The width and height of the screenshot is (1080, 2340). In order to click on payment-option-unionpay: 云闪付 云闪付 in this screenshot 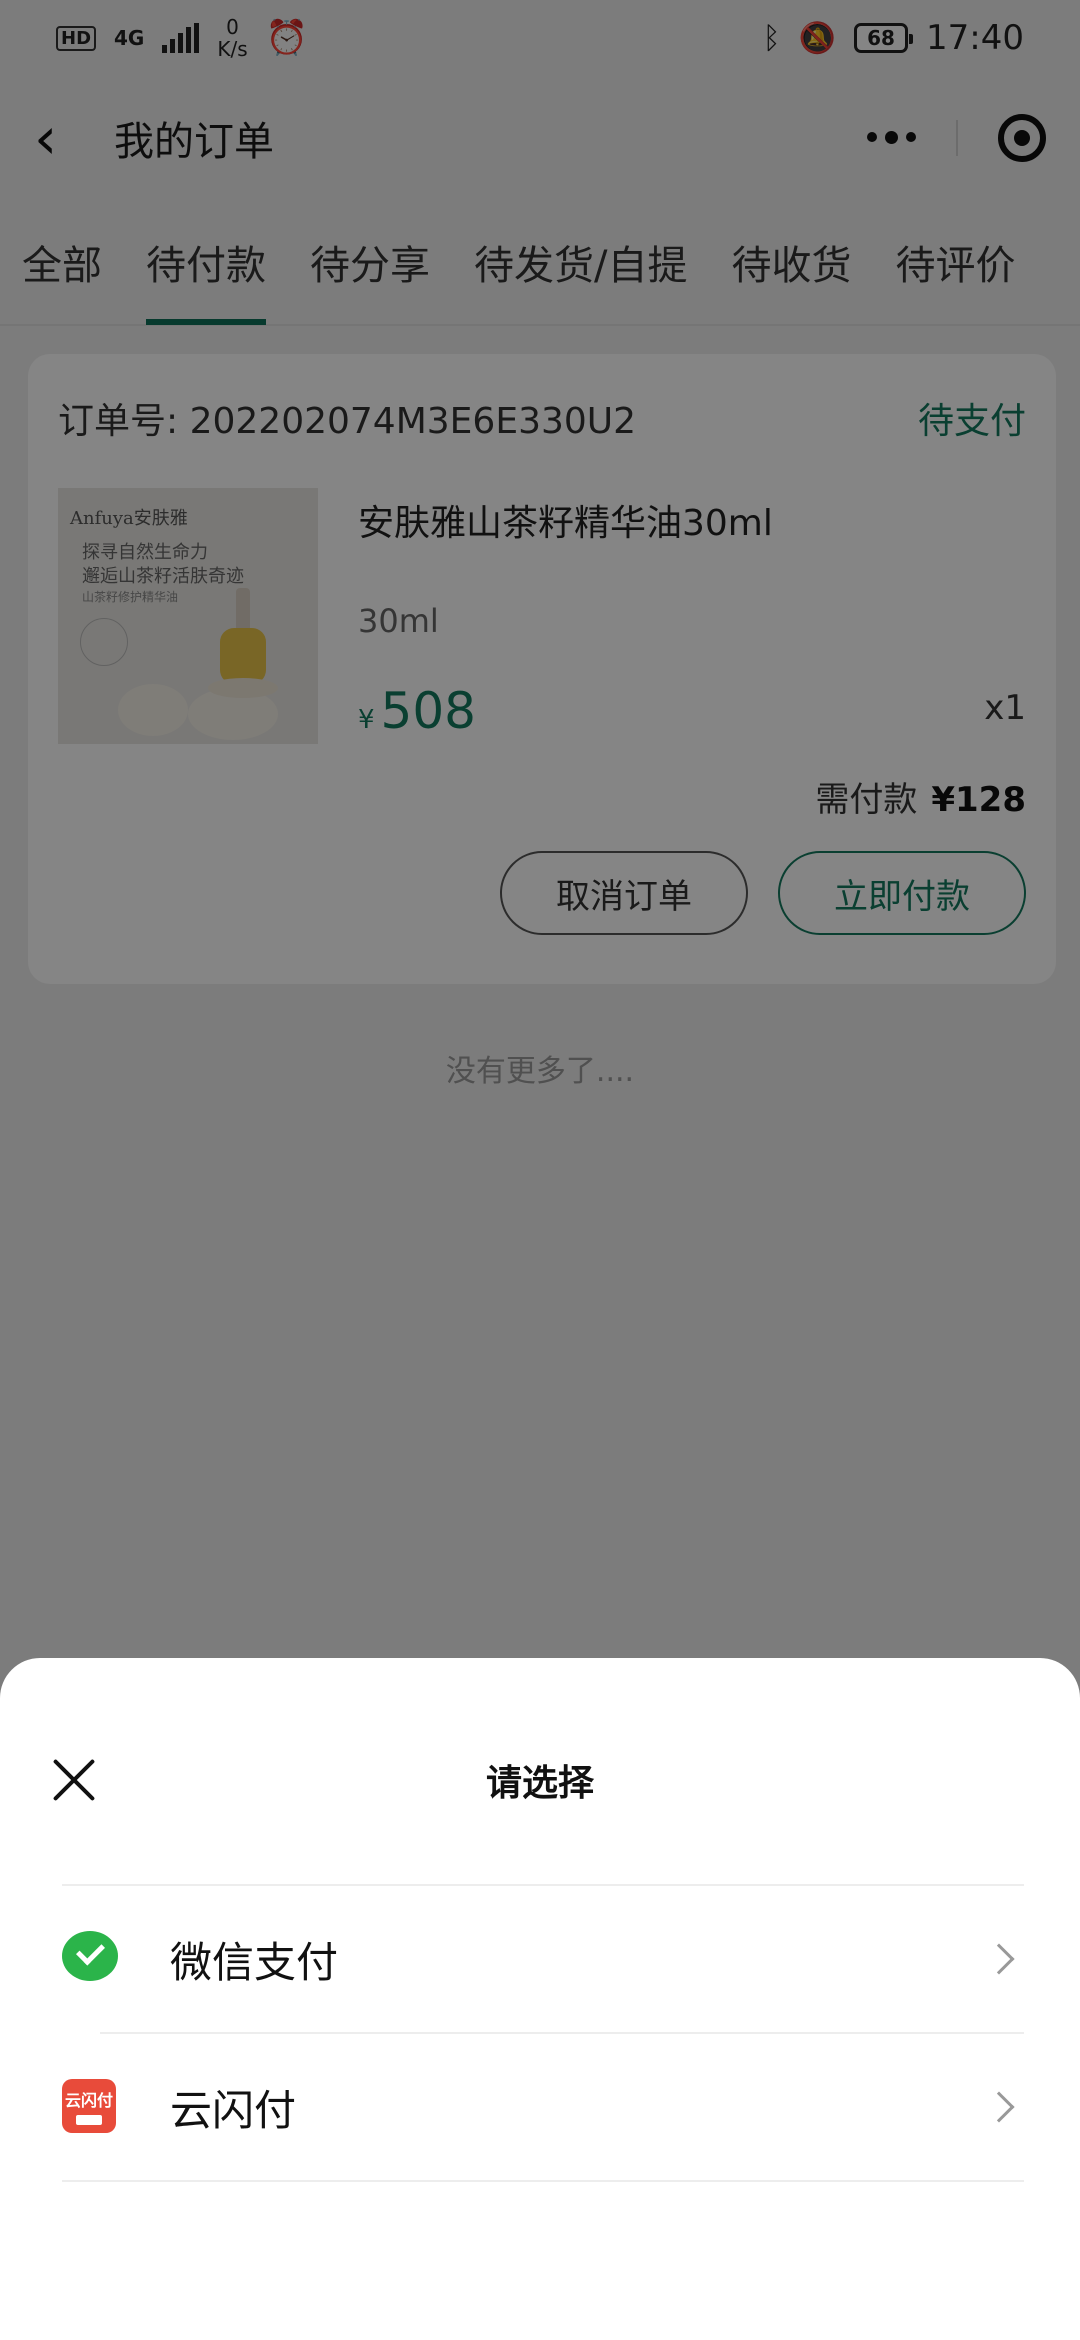, I will do `click(543, 2107)`.